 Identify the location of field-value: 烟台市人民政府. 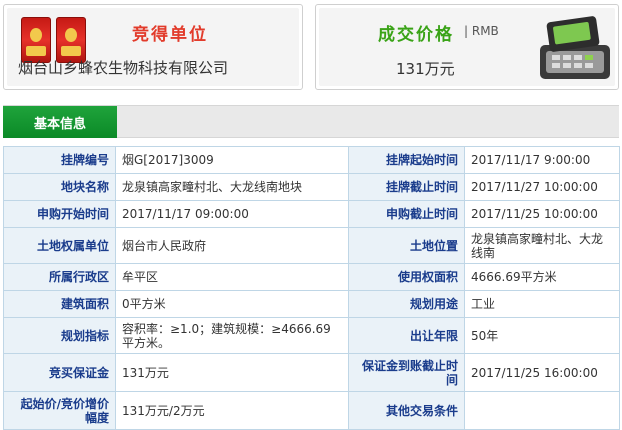
(232, 245).